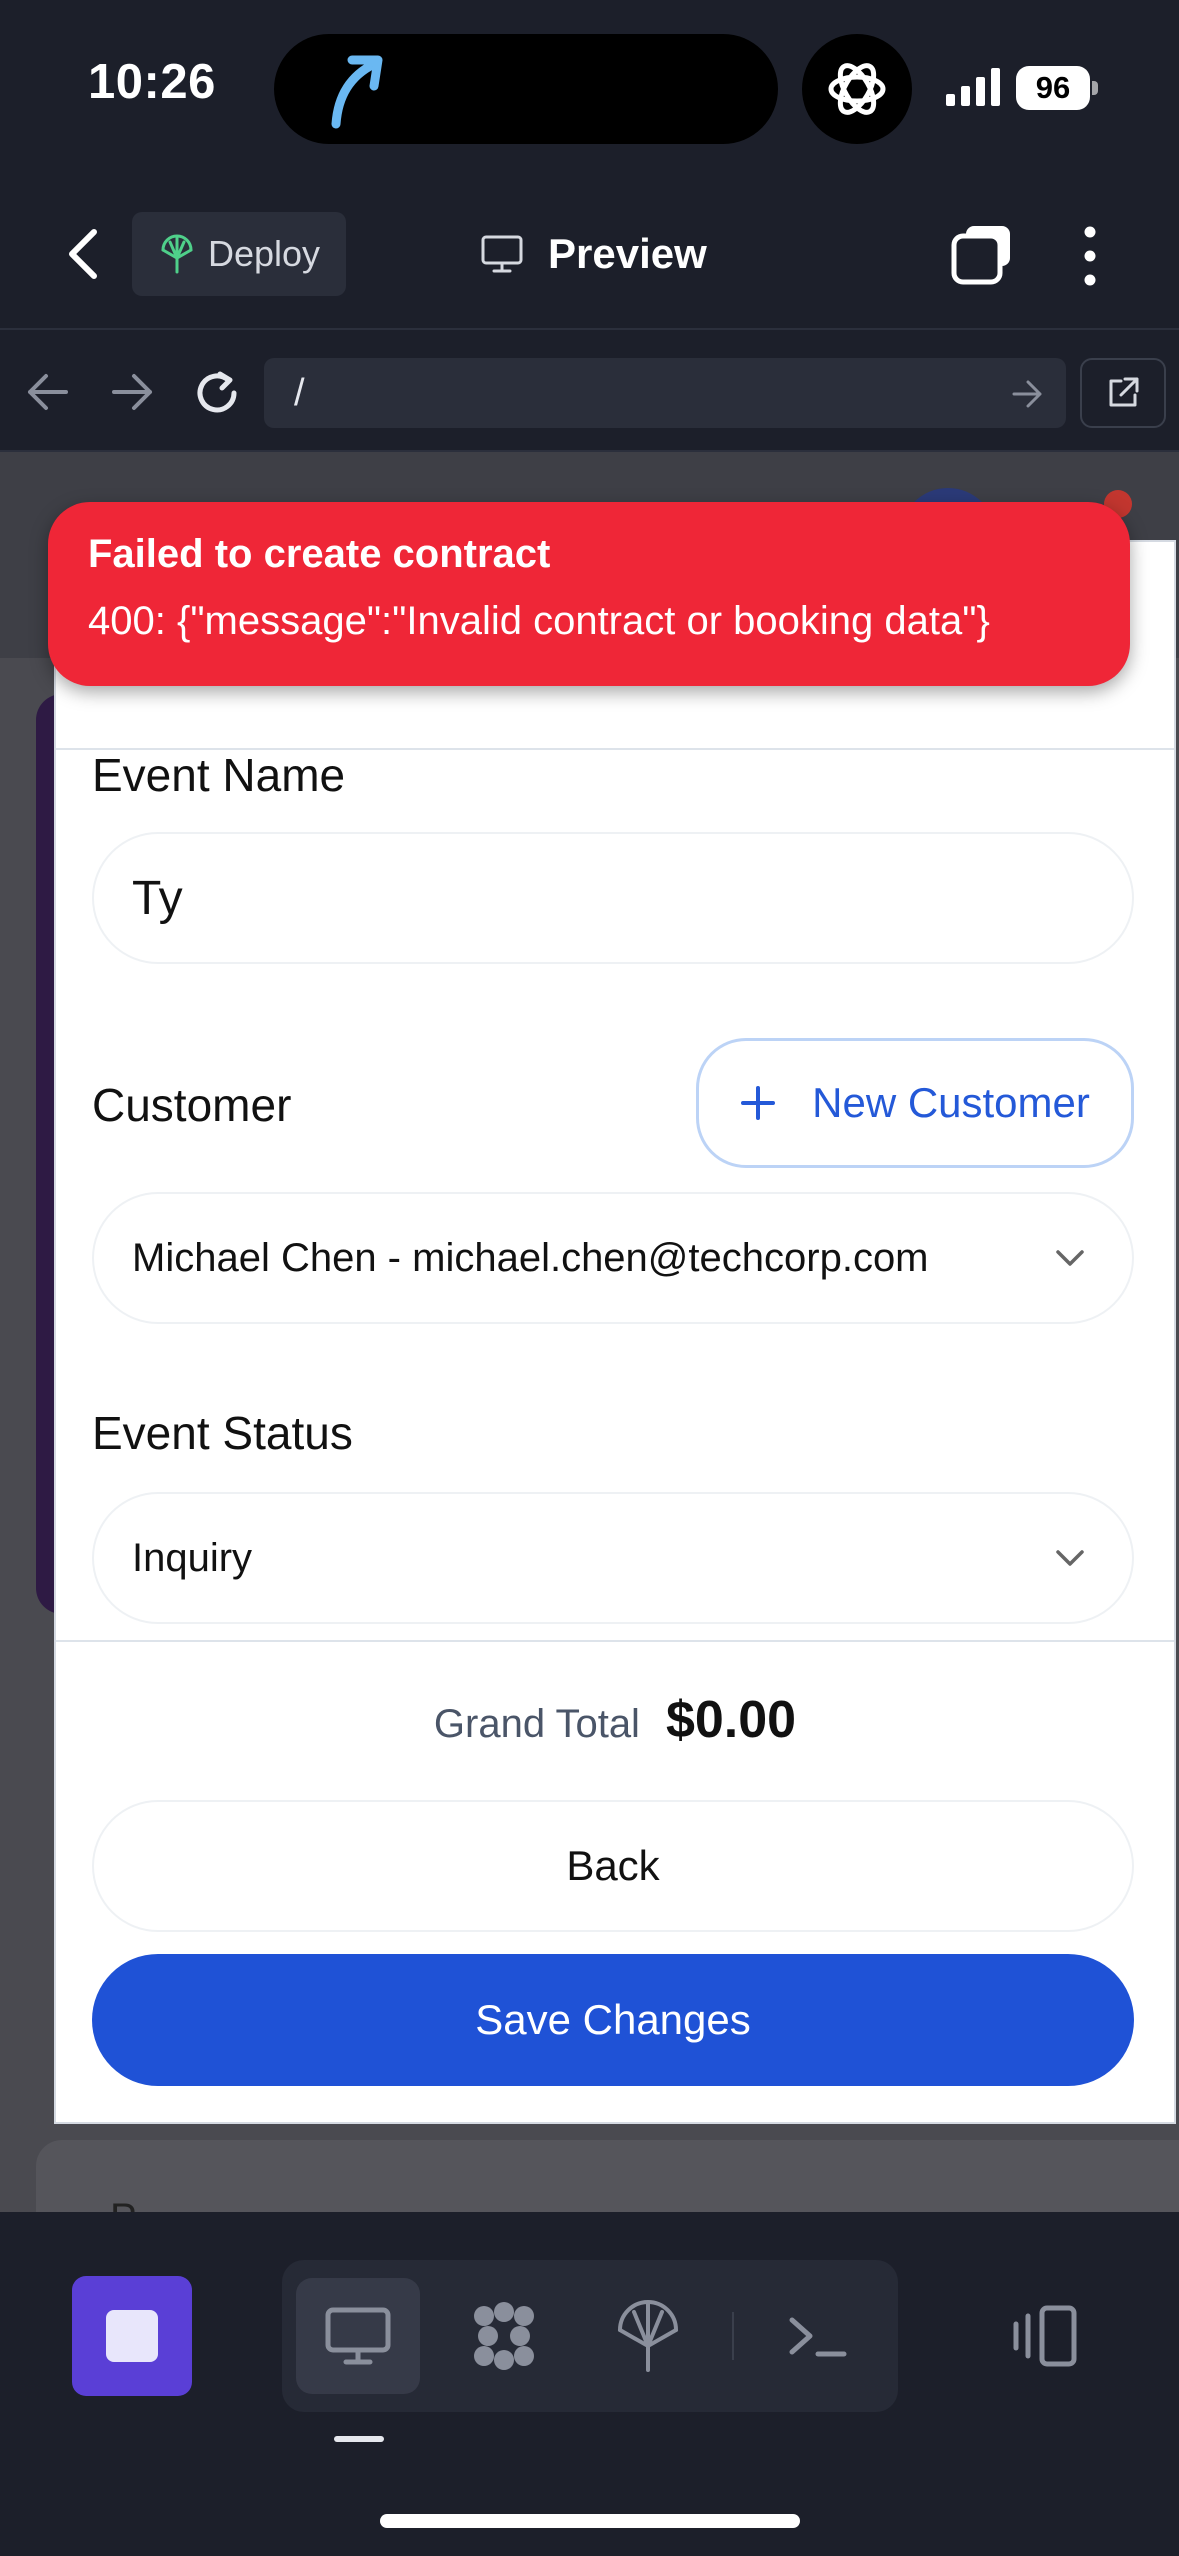 The image size is (1179, 2556). What do you see at coordinates (536, 1724) in the screenshot?
I see `grand-total-label: Grand Total` at bounding box center [536, 1724].